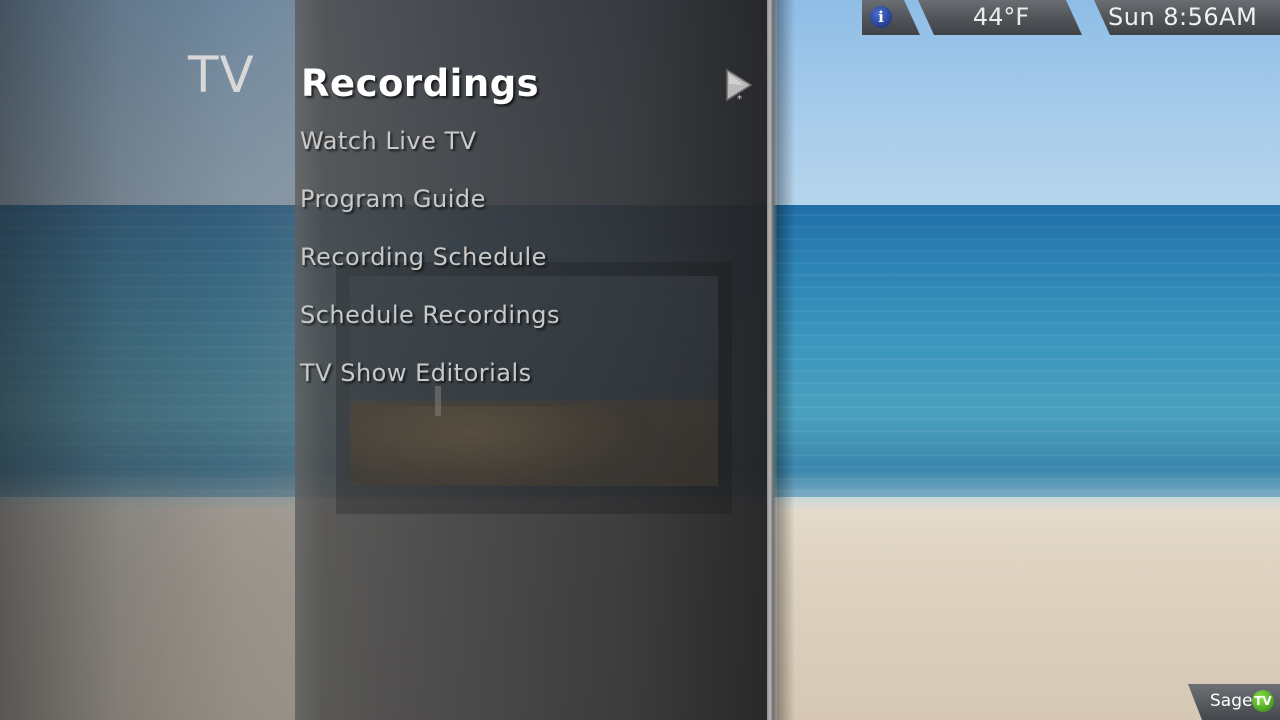 Image resolution: width=1280 pixels, height=720 pixels. I want to click on menu-item-tv-show-editorials: TV Show Editorials, so click(430, 385).